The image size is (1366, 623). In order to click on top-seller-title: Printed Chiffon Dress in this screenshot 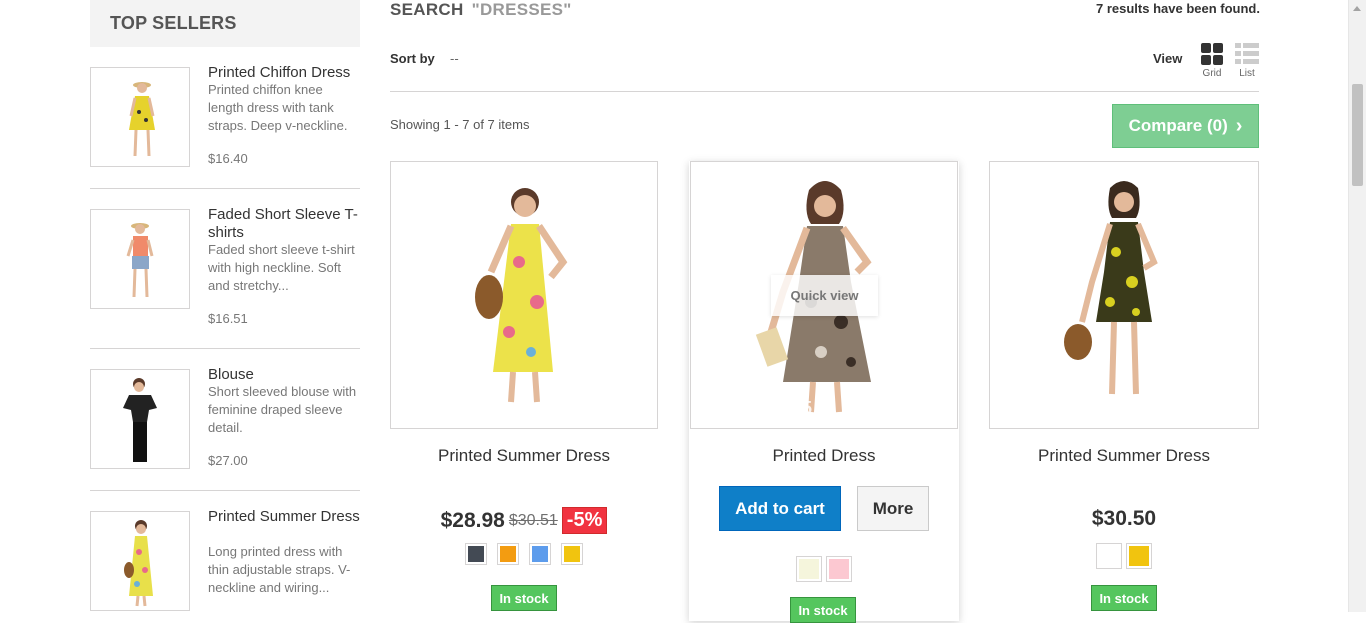, I will do `click(284, 73)`.